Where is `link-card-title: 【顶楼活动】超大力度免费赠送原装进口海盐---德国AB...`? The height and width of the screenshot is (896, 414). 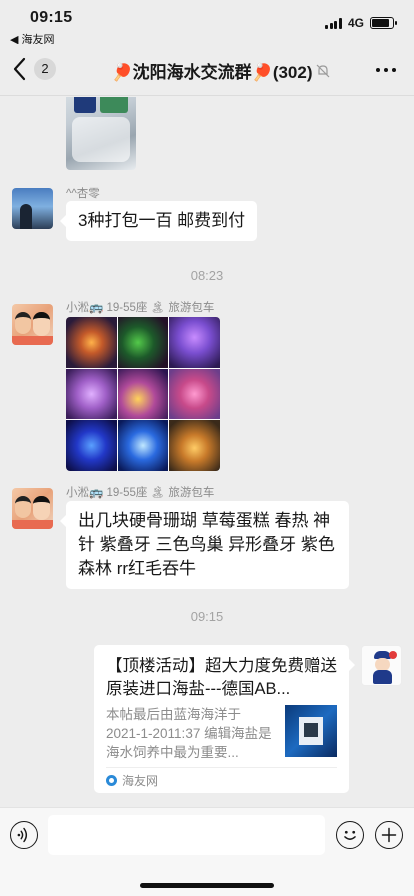 link-card-title: 【顶楼活动】超大力度免费赠送原装进口海盐---德国AB... is located at coordinates (221, 677).